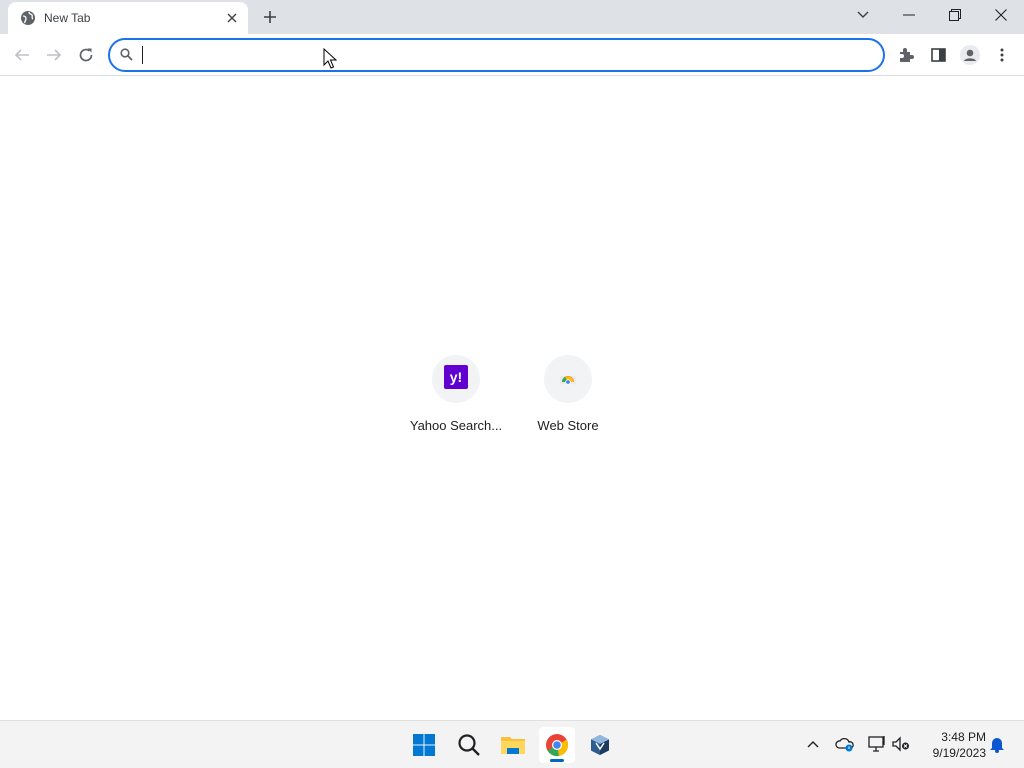 The image size is (1024, 768). I want to click on file-explorer-icon, so click(513, 745).